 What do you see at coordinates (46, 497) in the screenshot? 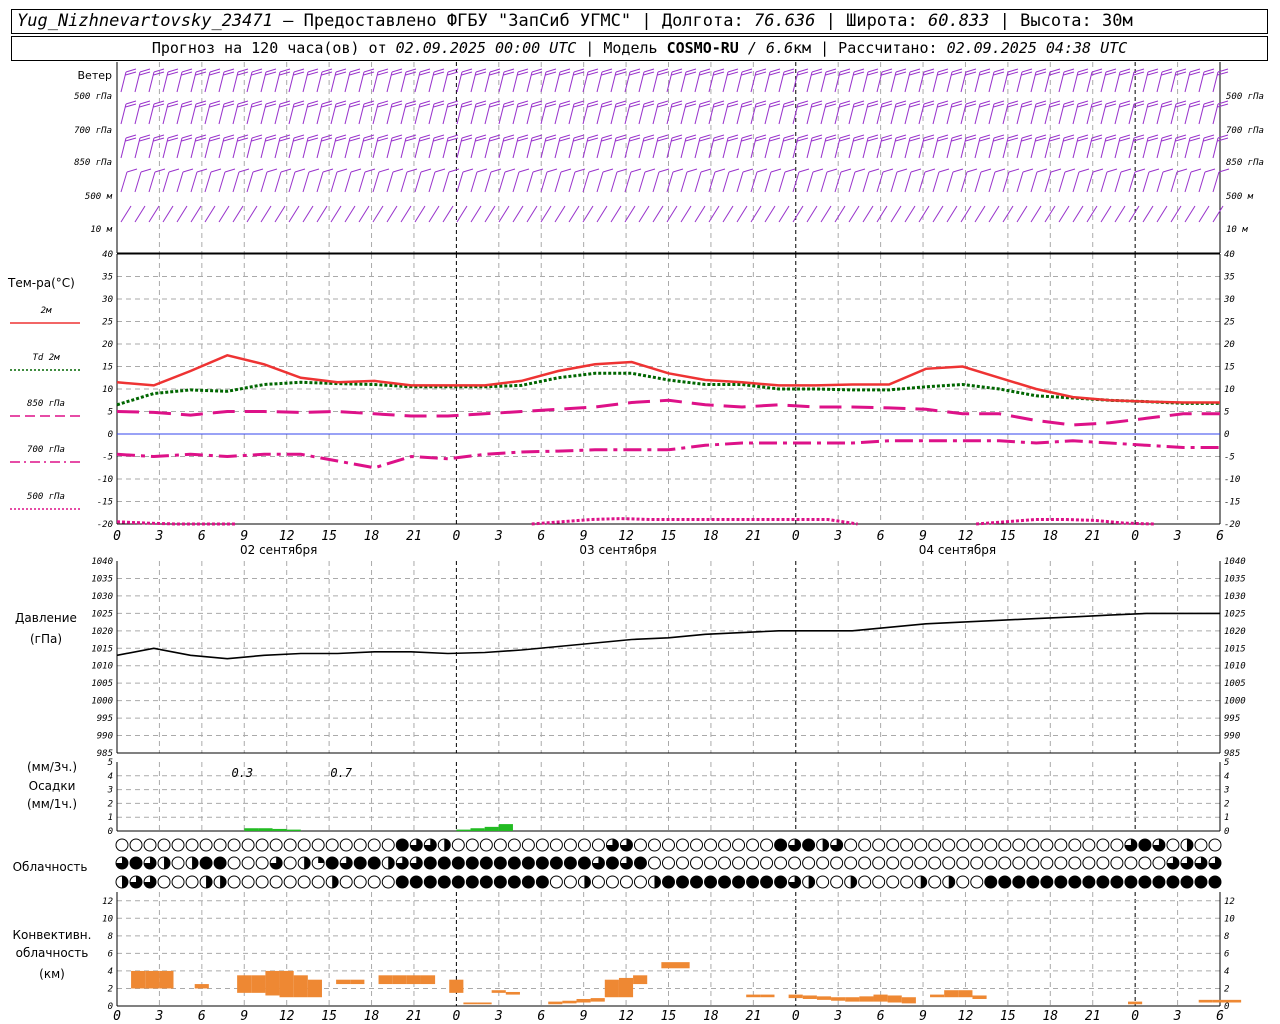
I see `temp-legend-label: 500 гПа` at bounding box center [46, 497].